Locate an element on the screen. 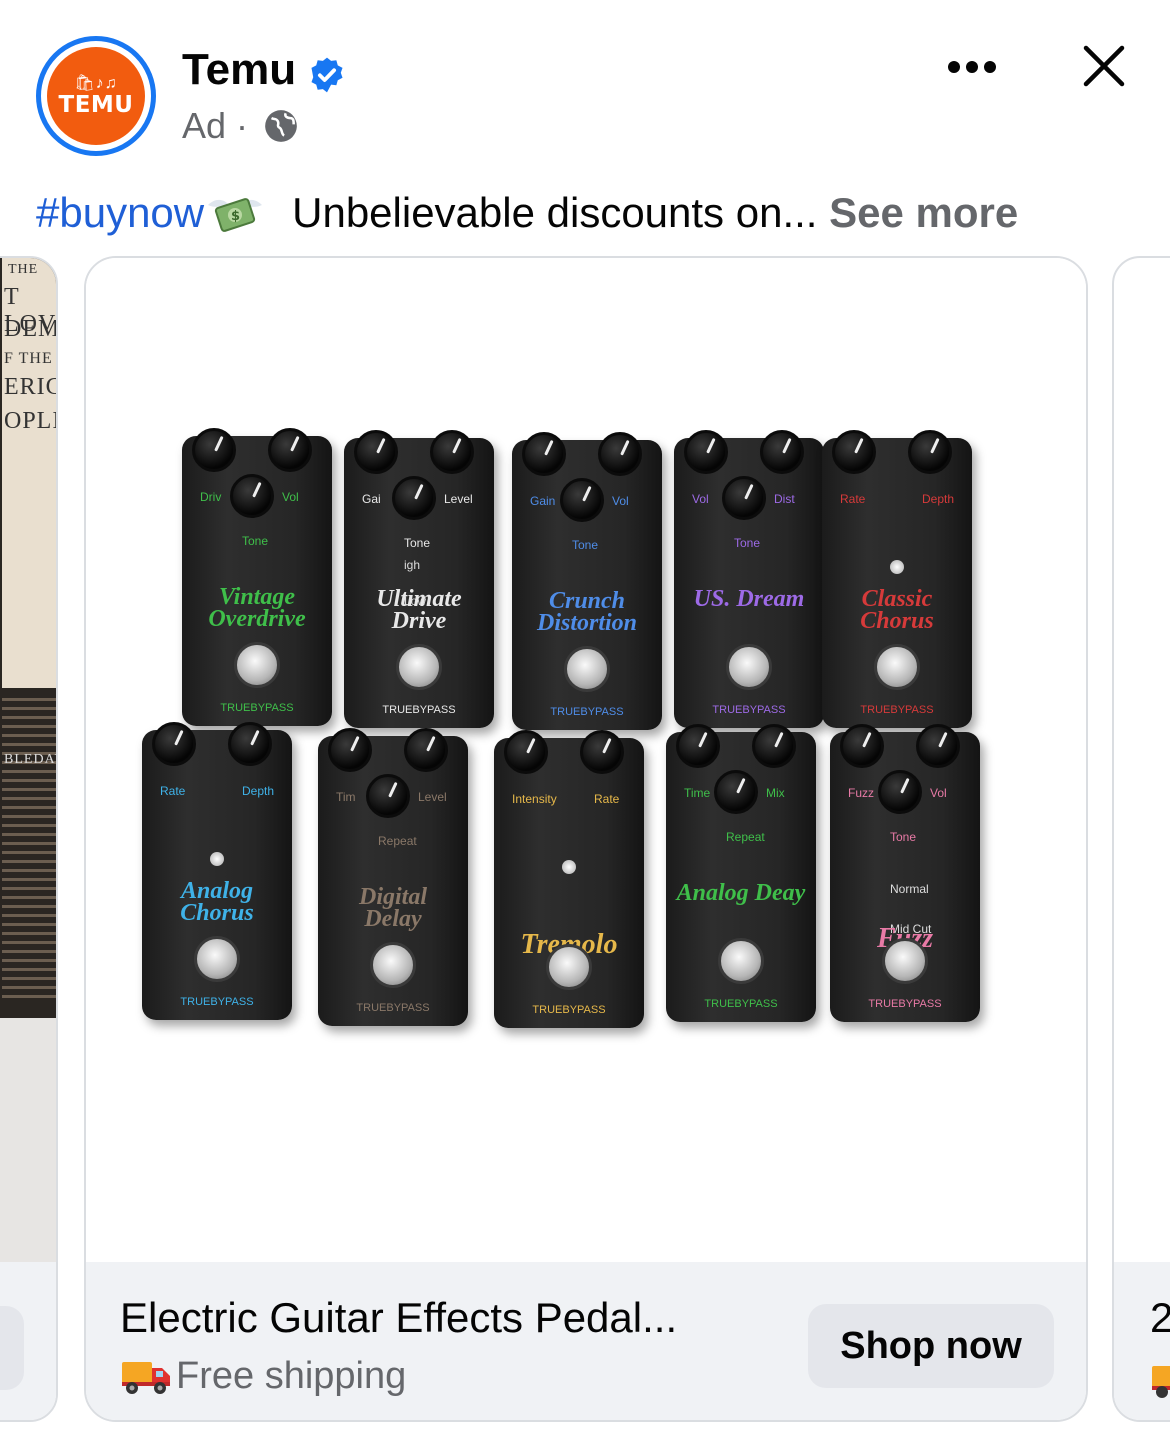 This screenshot has width=1170, height=1438. carousel-card-previous: THE T LOV DEMS F THE ERIC OPLI BLEDAY is located at coordinates (29, 839).